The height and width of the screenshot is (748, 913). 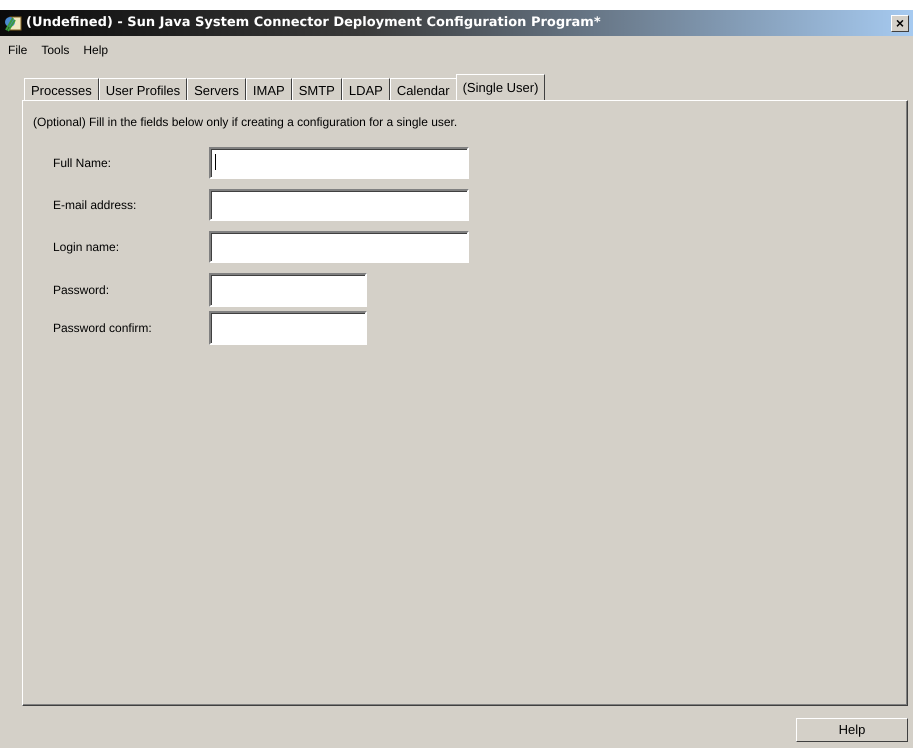 What do you see at coordinates (95, 50) in the screenshot?
I see `menu-item: Help` at bounding box center [95, 50].